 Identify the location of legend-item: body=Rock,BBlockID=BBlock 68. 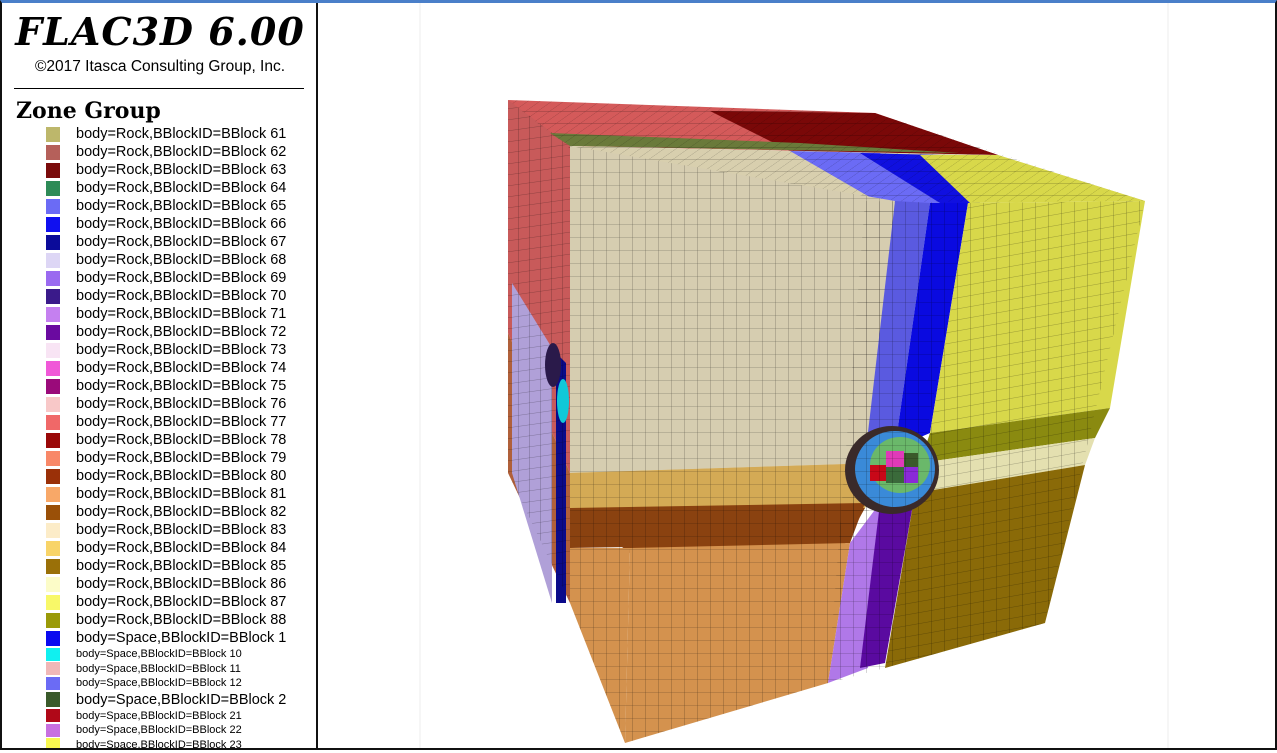
(166, 260).